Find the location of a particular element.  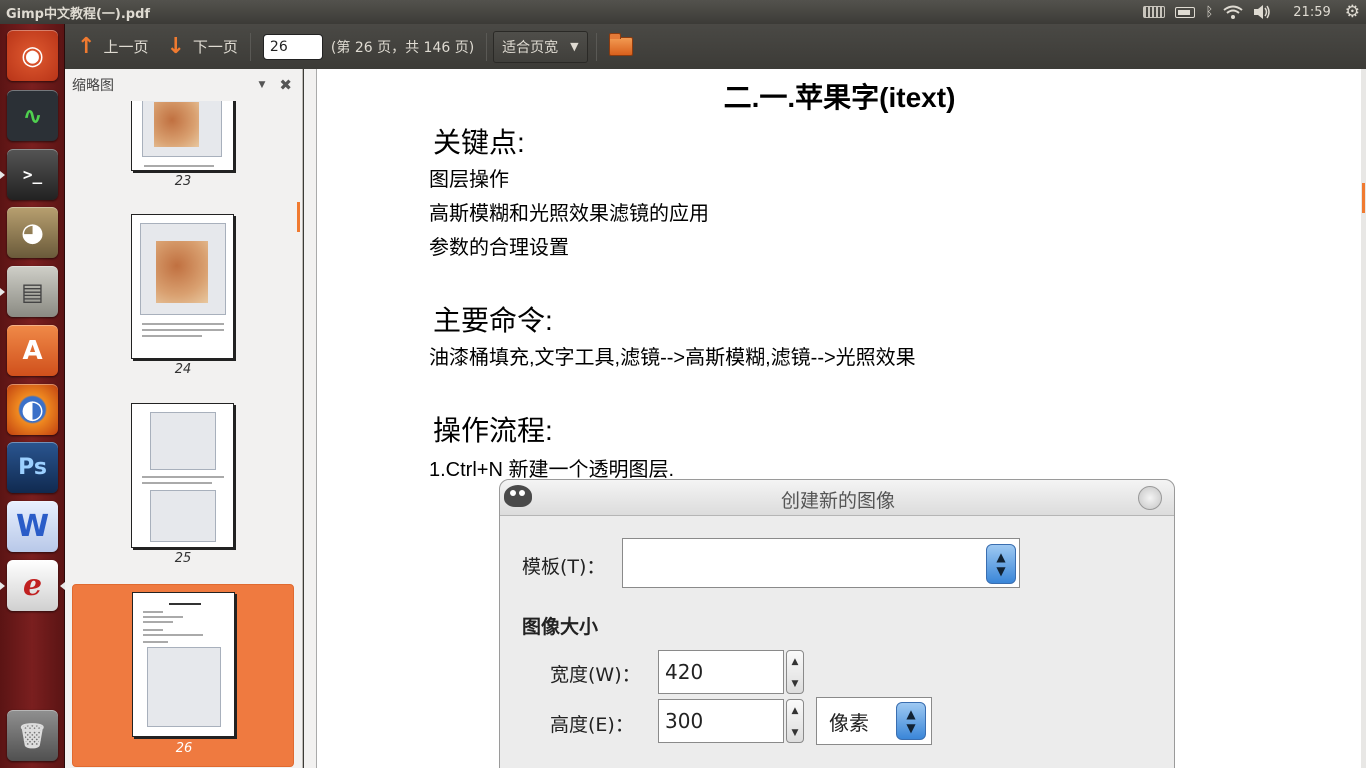

volume-indicator is located at coordinates (1262, 12).